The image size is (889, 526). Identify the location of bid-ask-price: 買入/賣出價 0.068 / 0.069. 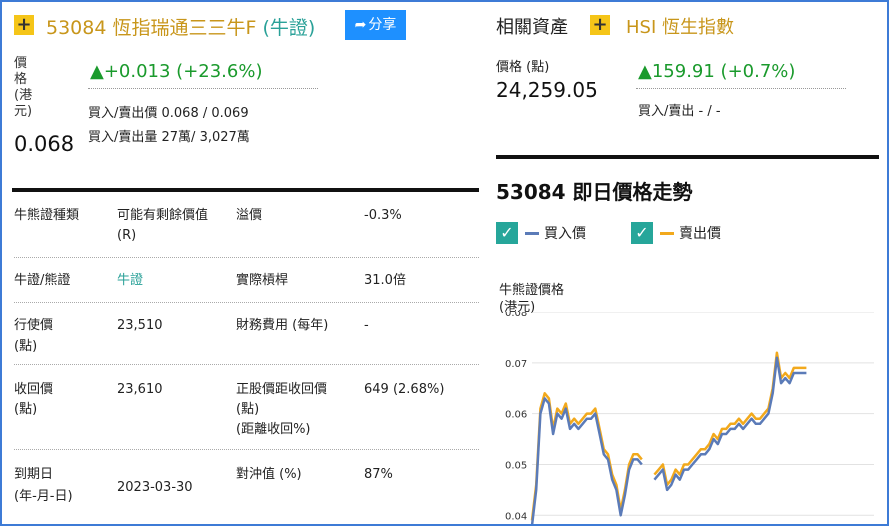
(168, 113).